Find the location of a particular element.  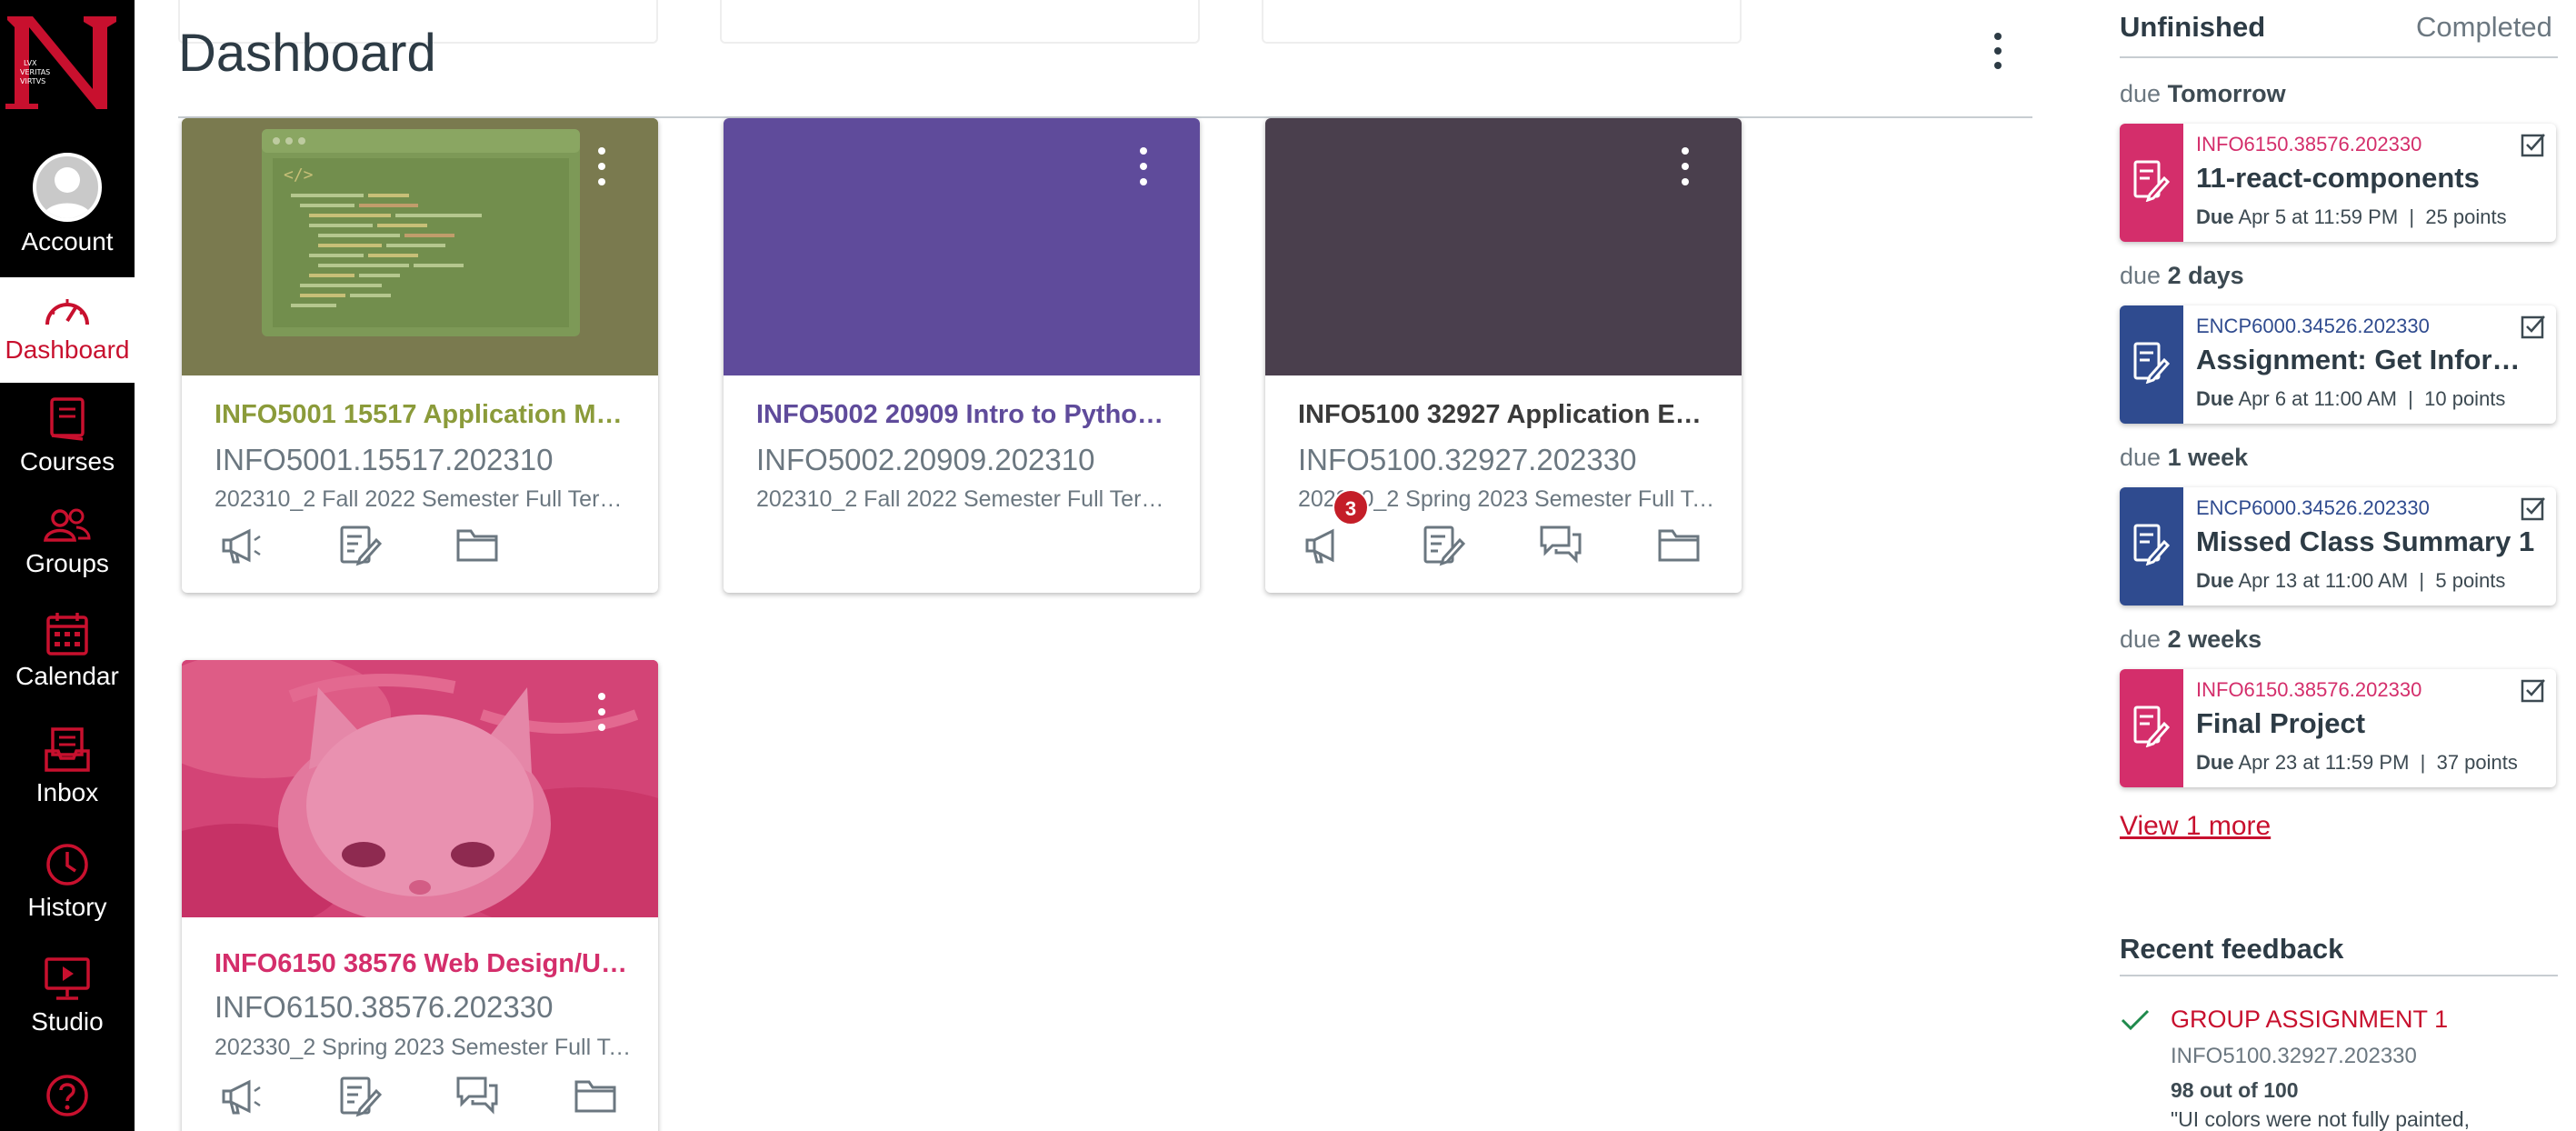

nav-label-inbox: Inbox is located at coordinates (67, 792).